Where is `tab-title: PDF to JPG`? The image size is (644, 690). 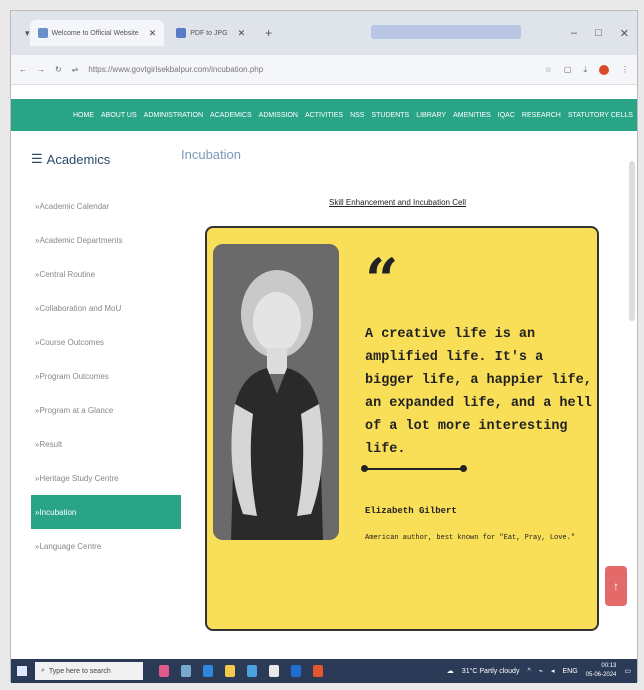 tab-title: PDF to JPG is located at coordinates (209, 33).